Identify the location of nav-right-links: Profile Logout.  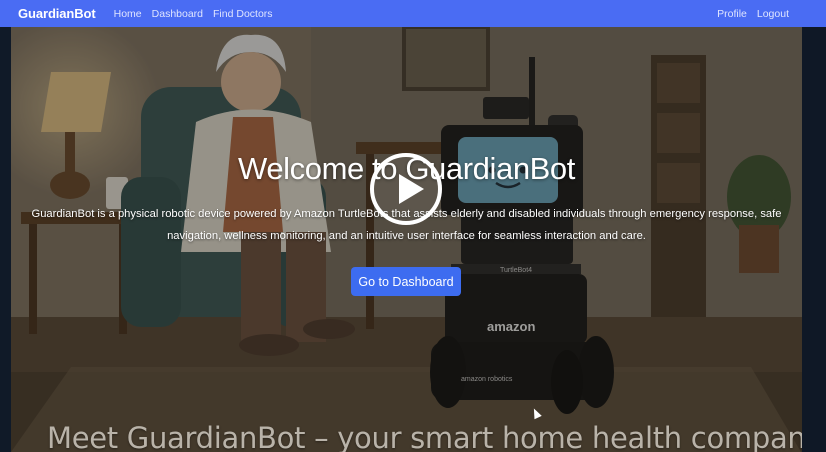
(764, 14).